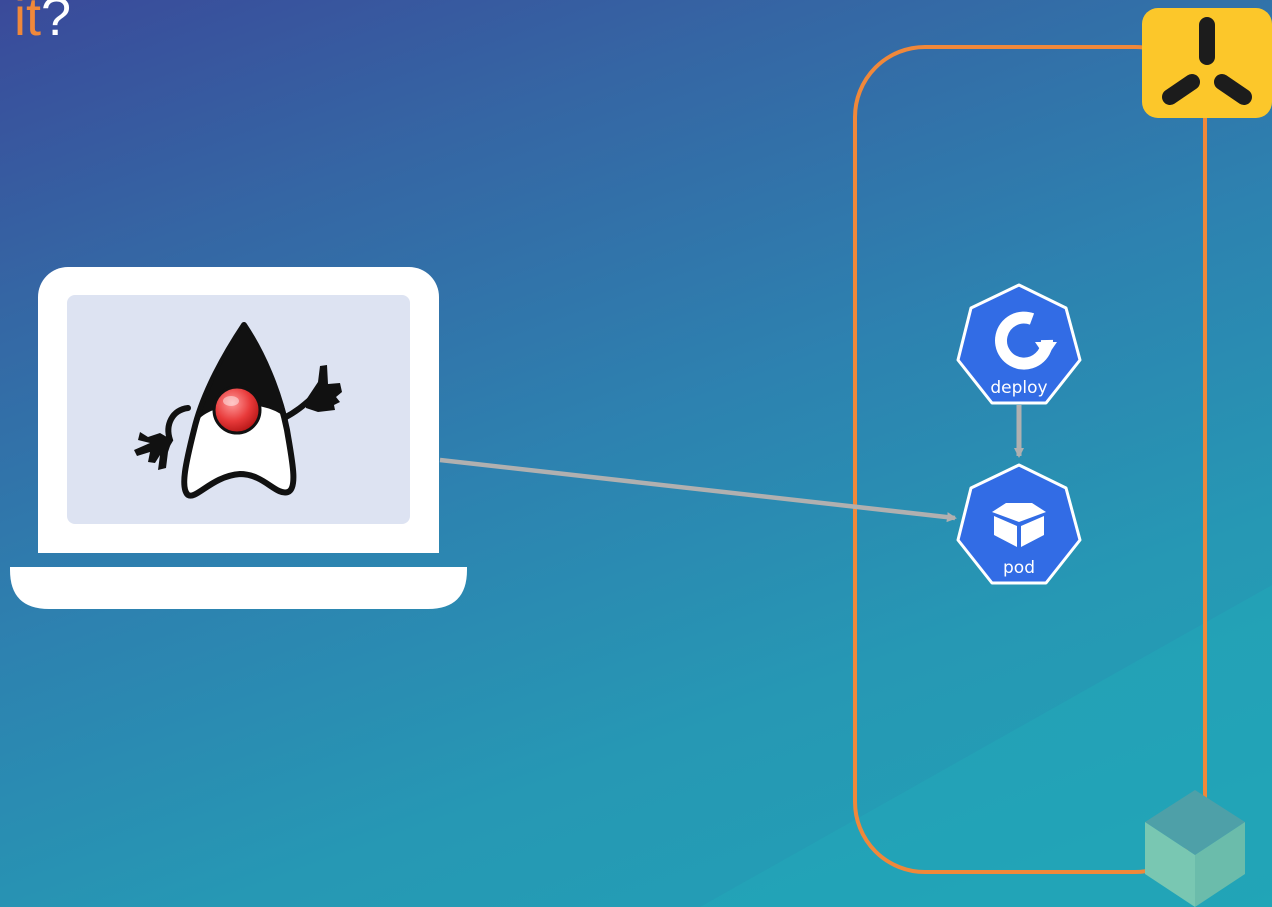  What do you see at coordinates (1019, 524) in the screenshot?
I see `pod-node: pod` at bounding box center [1019, 524].